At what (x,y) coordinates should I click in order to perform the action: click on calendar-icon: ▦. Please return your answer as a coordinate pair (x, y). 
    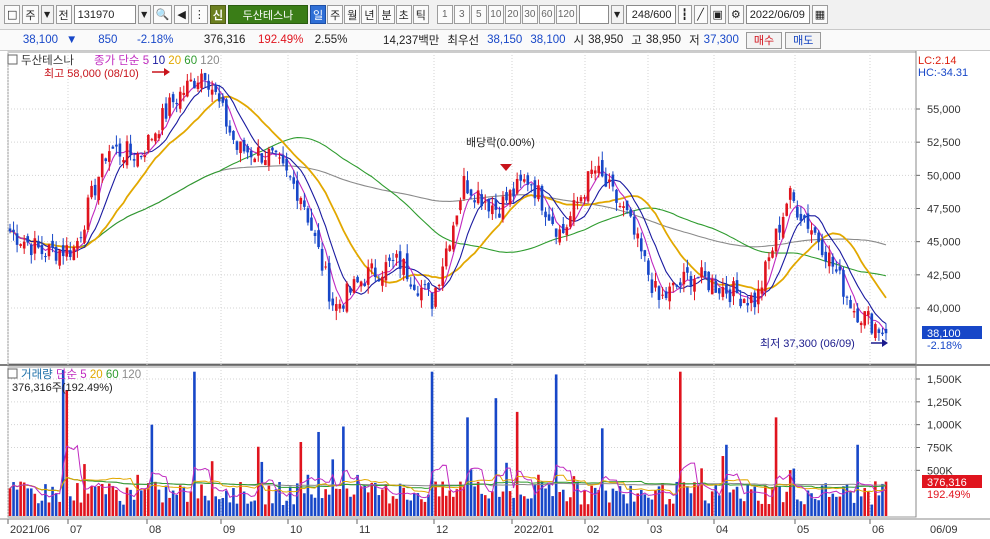
    Looking at the image, I should click on (820, 14).